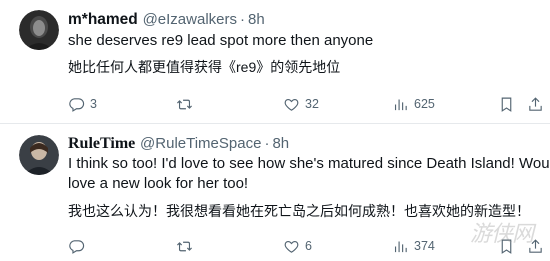  What do you see at coordinates (424, 246) in the screenshot?
I see `views-count: 374` at bounding box center [424, 246].